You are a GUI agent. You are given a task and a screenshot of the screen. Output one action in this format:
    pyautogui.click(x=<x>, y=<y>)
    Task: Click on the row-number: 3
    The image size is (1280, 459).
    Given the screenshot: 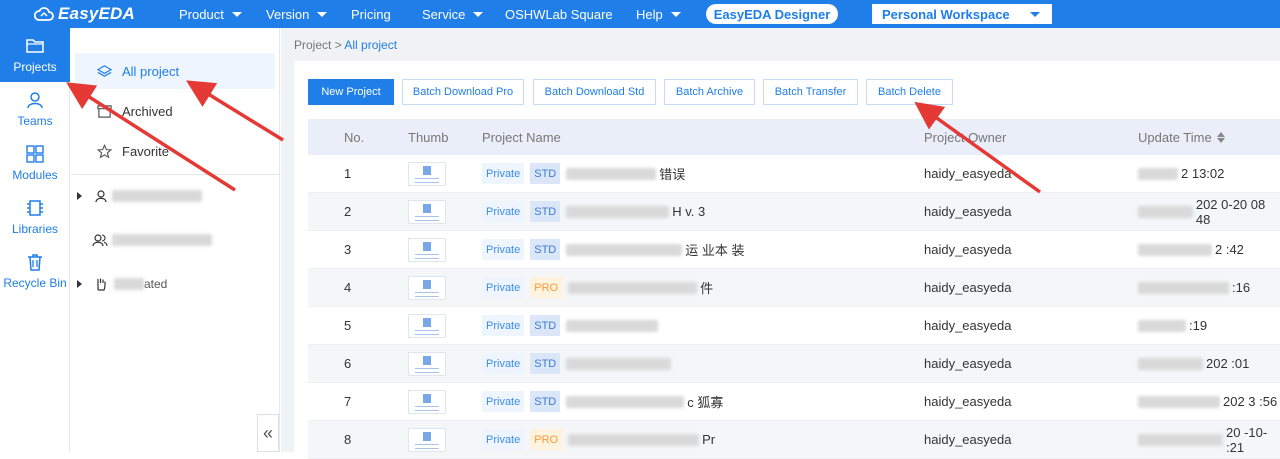 What is the action you would take?
    pyautogui.click(x=348, y=249)
    